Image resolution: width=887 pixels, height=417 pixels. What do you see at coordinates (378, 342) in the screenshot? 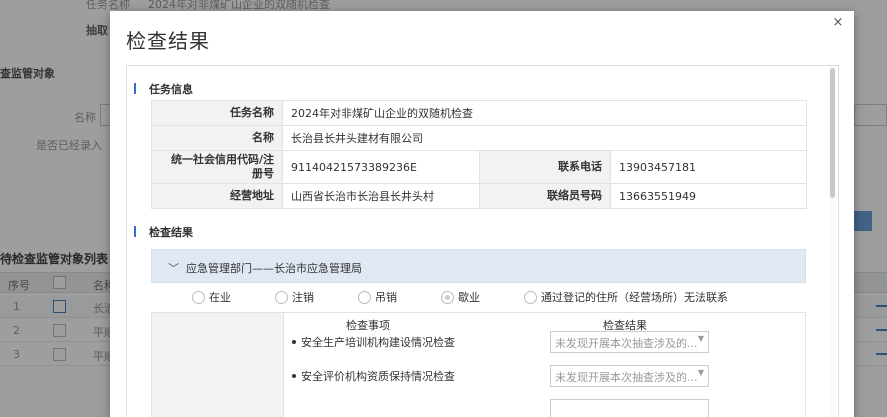
I see `inspection-item-name: 安全生产培训机构建设情况检查` at bounding box center [378, 342].